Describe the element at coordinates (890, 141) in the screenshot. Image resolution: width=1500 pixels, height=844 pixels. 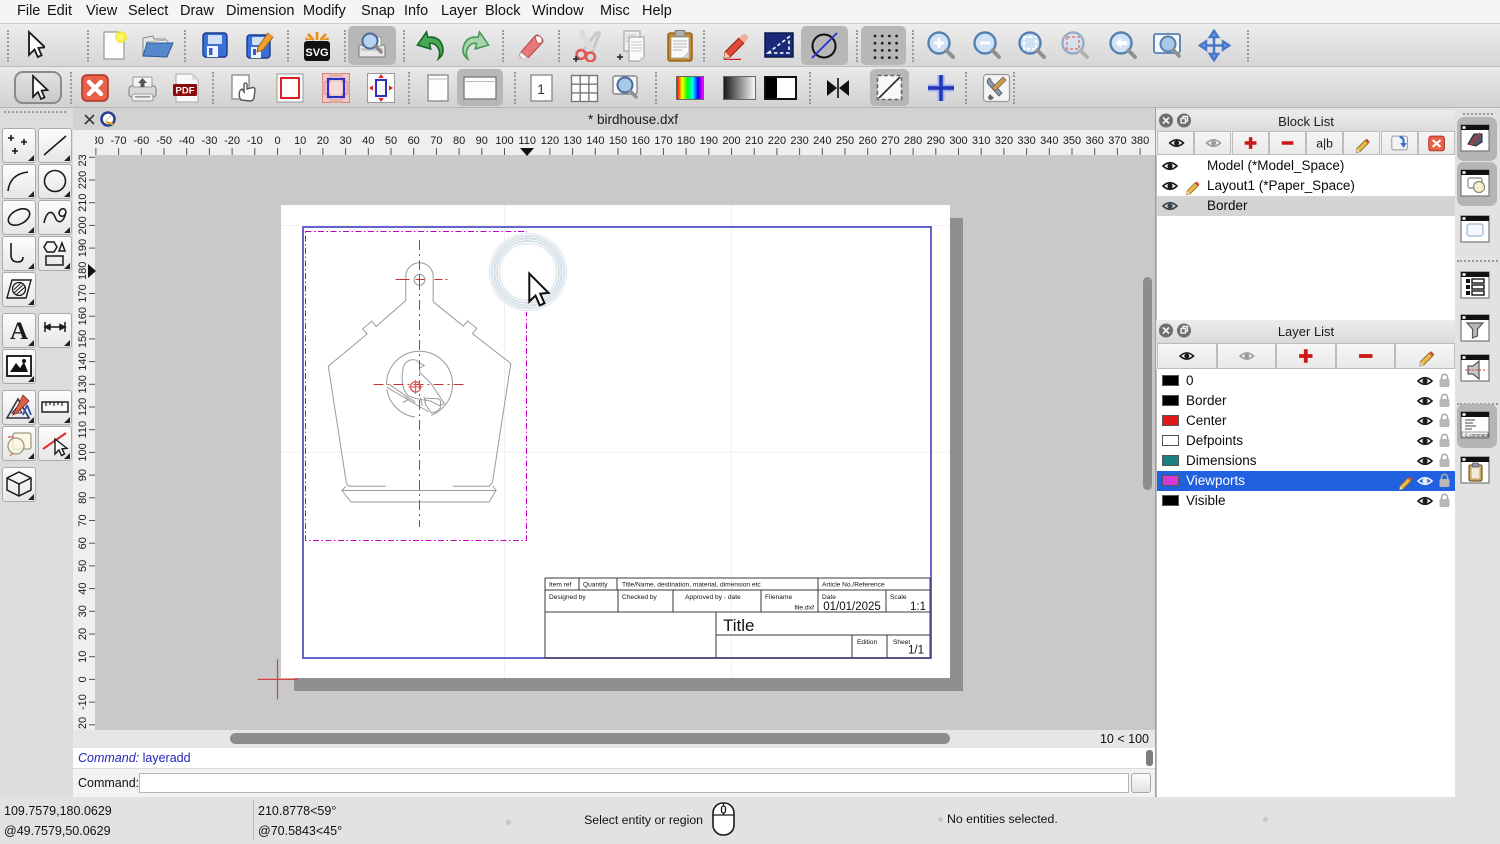
I see `svg-text: 270` at that location.